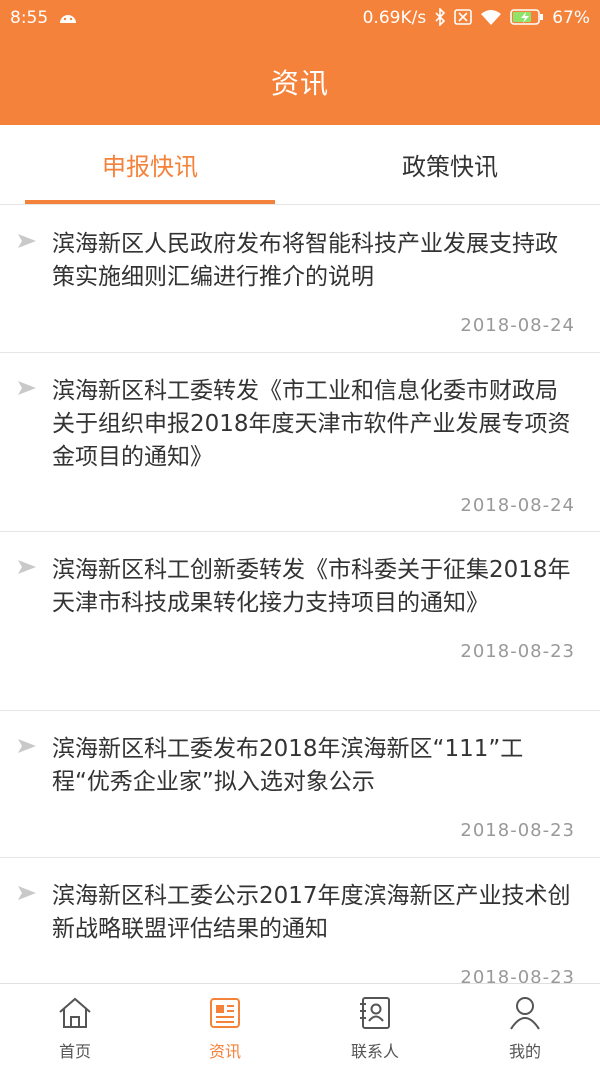 The height and width of the screenshot is (1067, 600). I want to click on tab-bar: 申报快讯 政策快讯, so click(300, 165).